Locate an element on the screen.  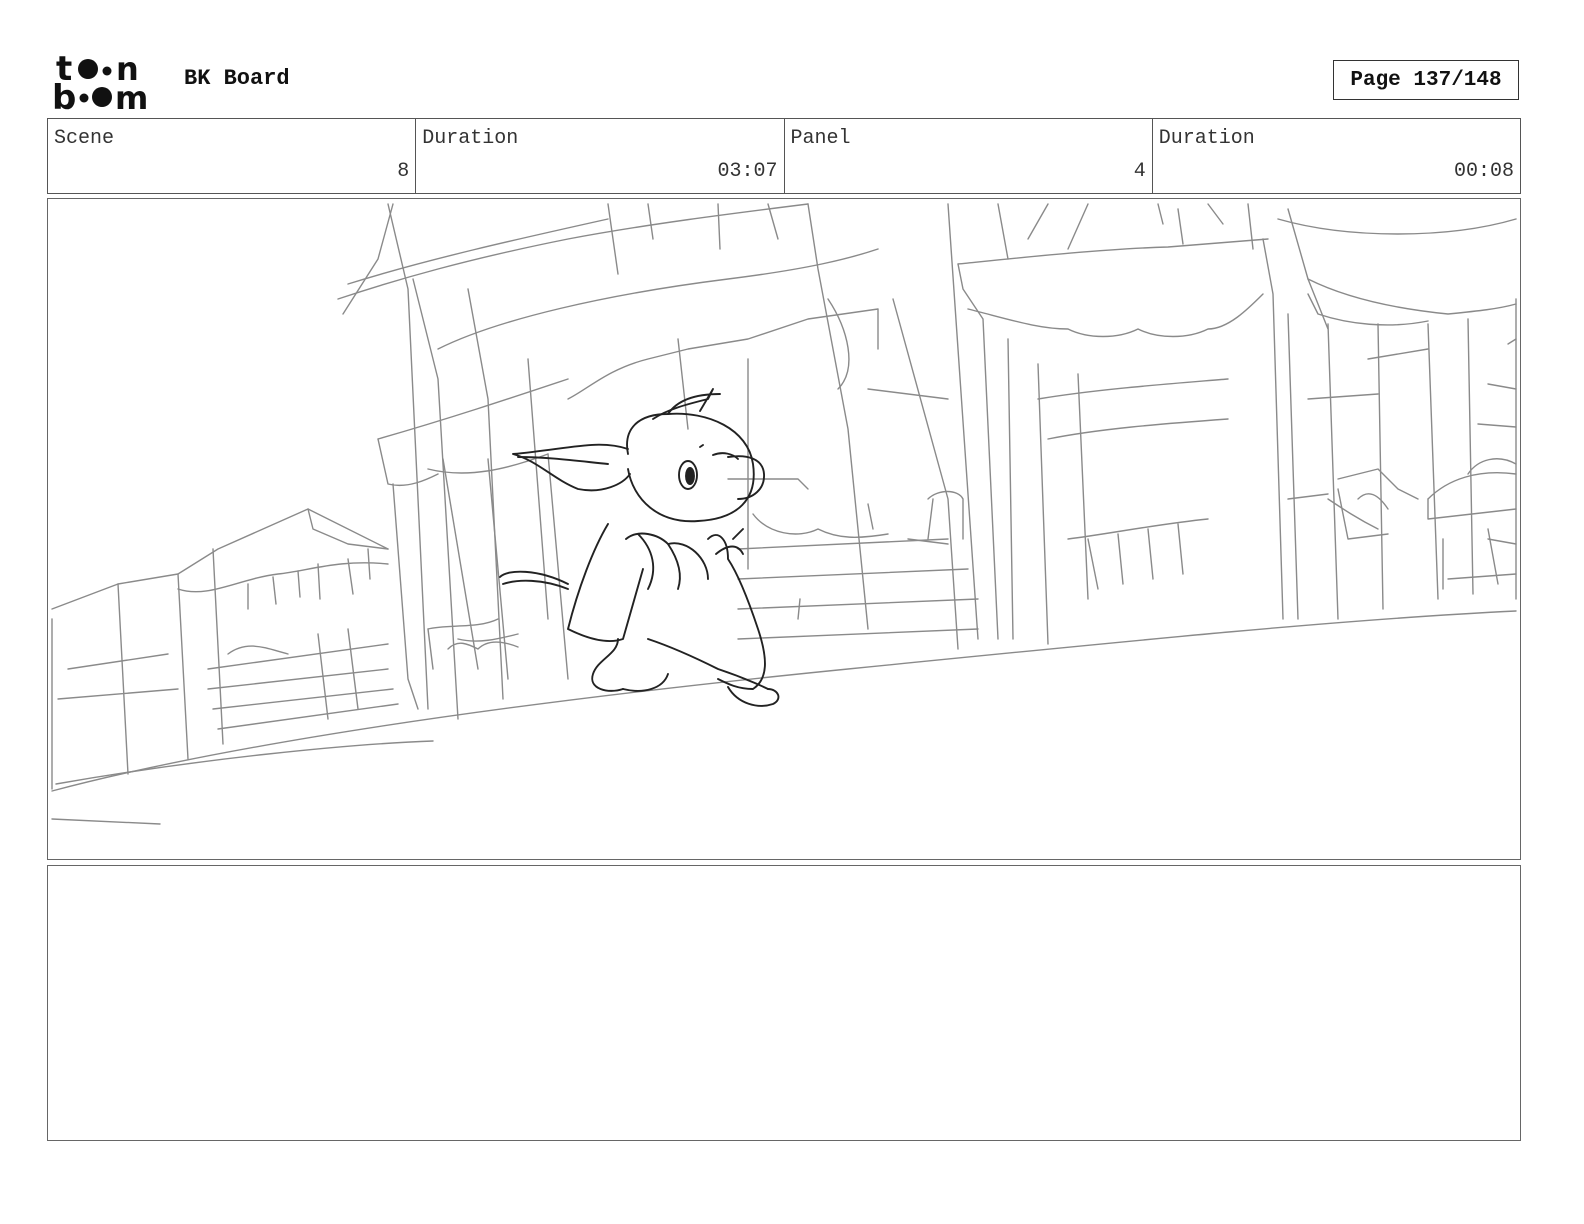
scene-duration-cell: Duration 03:07 is located at coordinates (600, 156).